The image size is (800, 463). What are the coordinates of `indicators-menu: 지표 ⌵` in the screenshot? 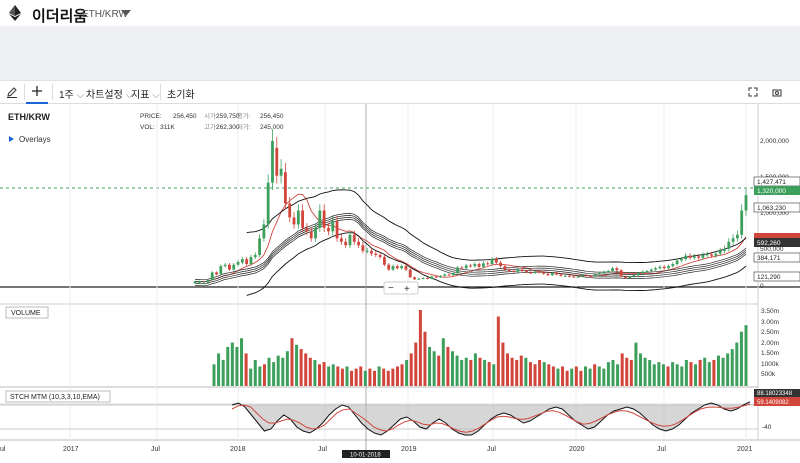 It's located at (145, 93).